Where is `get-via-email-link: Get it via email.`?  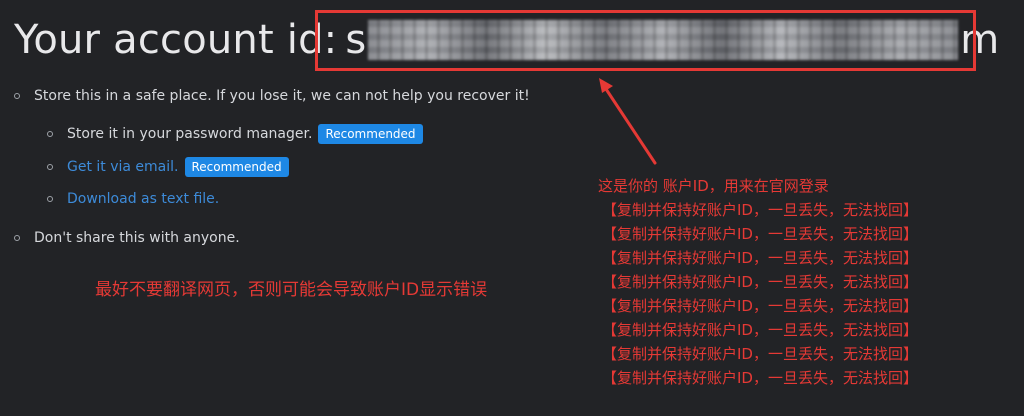
get-via-email-link: Get it via email. is located at coordinates (123, 167).